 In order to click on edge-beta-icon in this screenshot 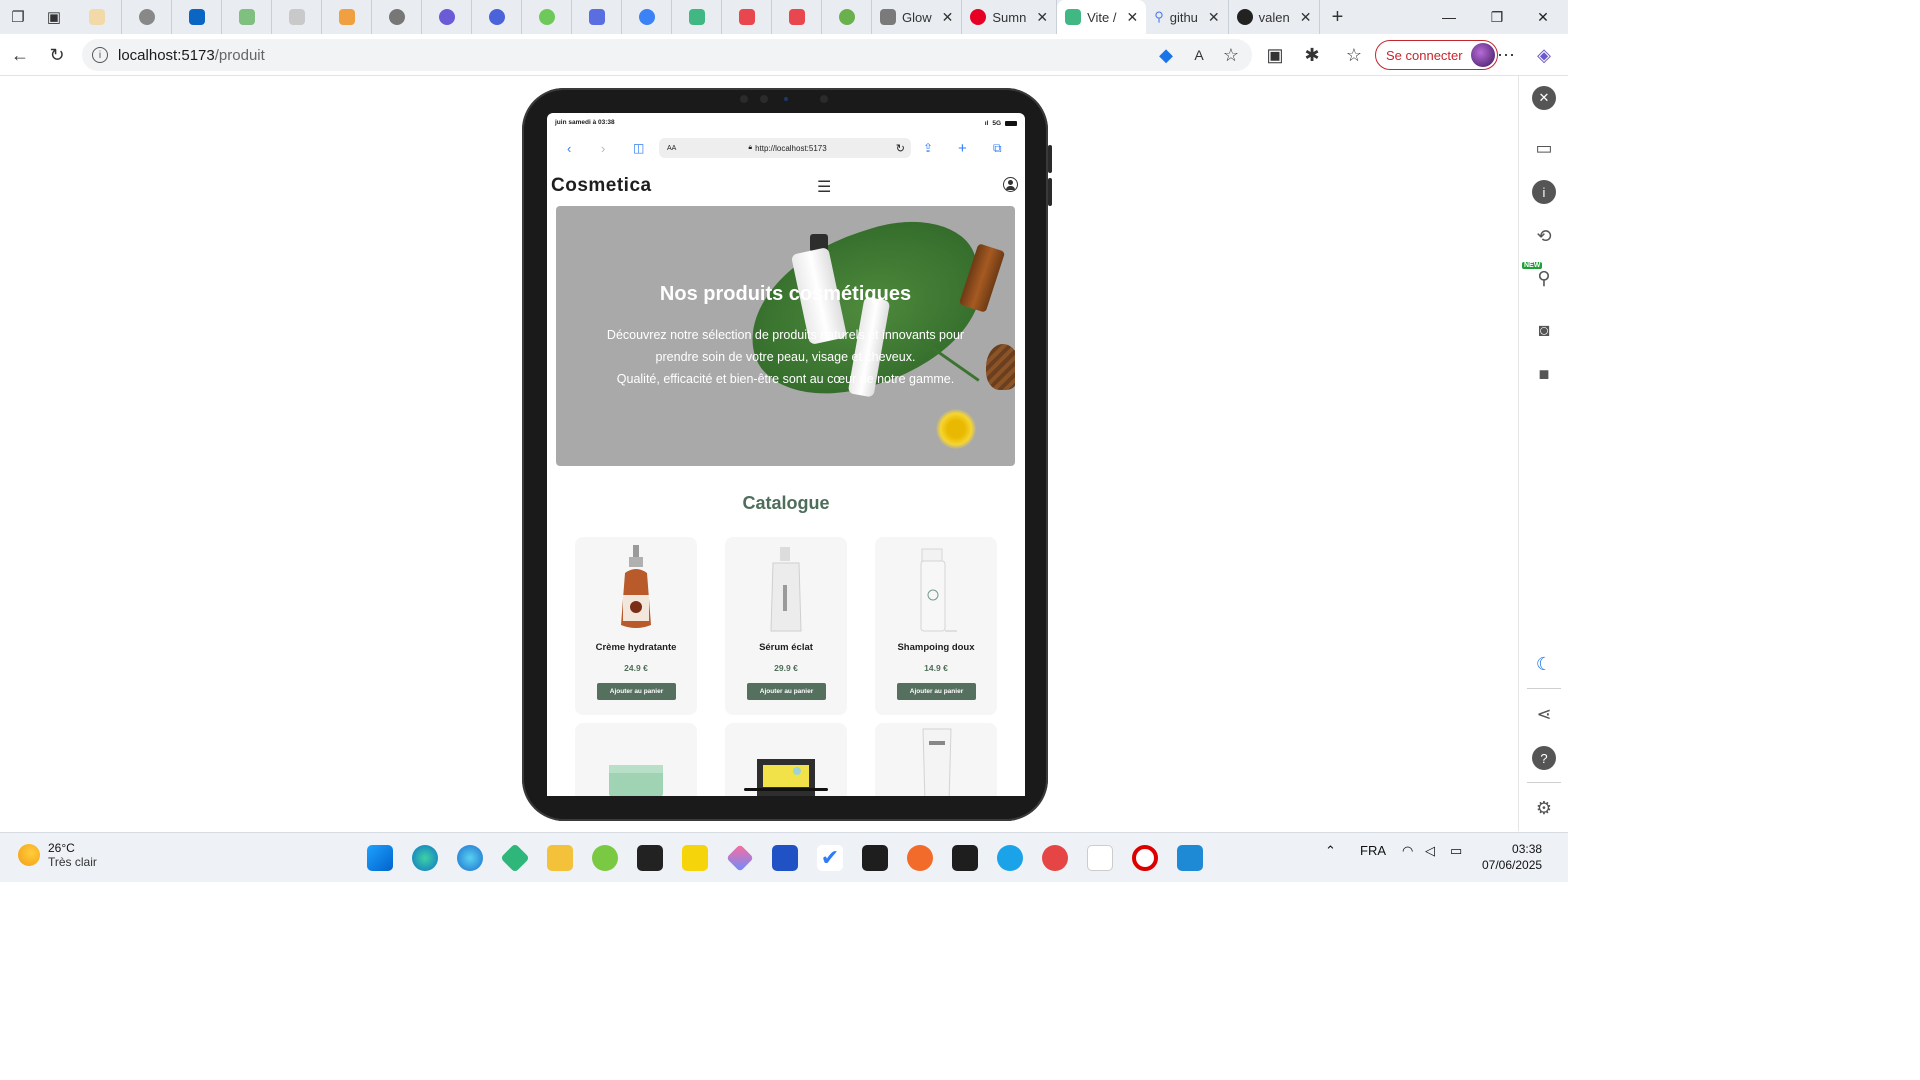, I will do `click(470, 858)`.